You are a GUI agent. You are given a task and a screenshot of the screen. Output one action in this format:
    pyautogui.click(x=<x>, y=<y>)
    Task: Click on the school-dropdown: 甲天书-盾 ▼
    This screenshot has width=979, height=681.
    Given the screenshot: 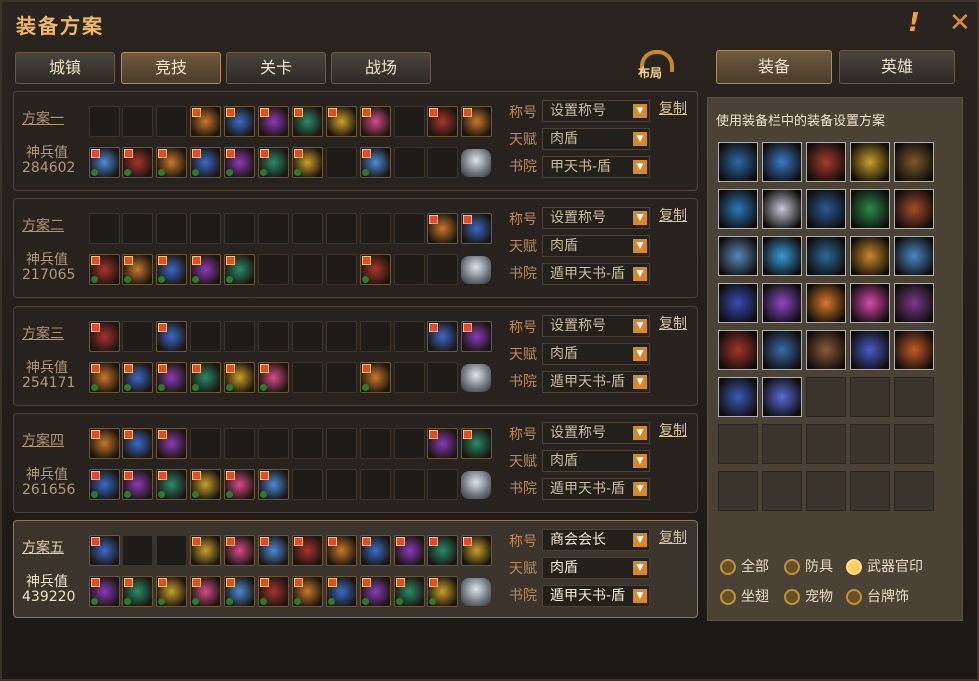 What is the action you would take?
    pyautogui.click(x=596, y=167)
    